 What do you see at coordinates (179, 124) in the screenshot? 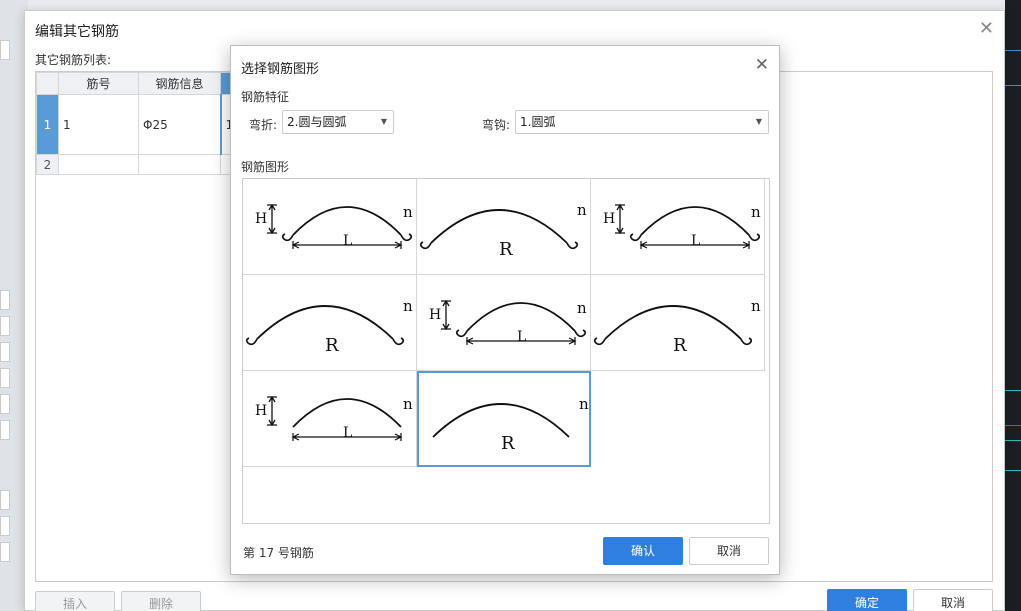
I see `cell-bar-info: Φ25` at bounding box center [179, 124].